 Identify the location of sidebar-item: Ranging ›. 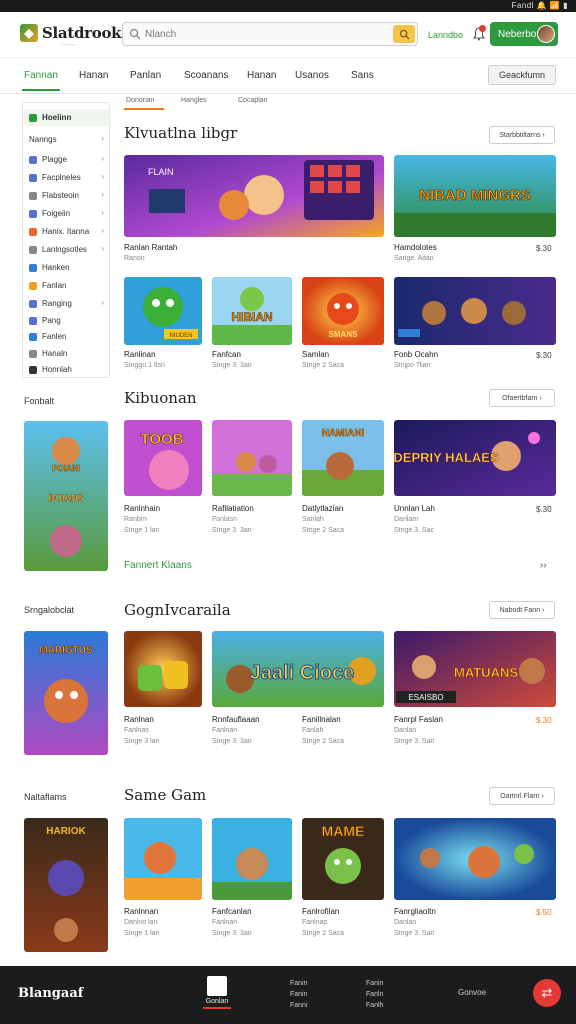
(66, 303).